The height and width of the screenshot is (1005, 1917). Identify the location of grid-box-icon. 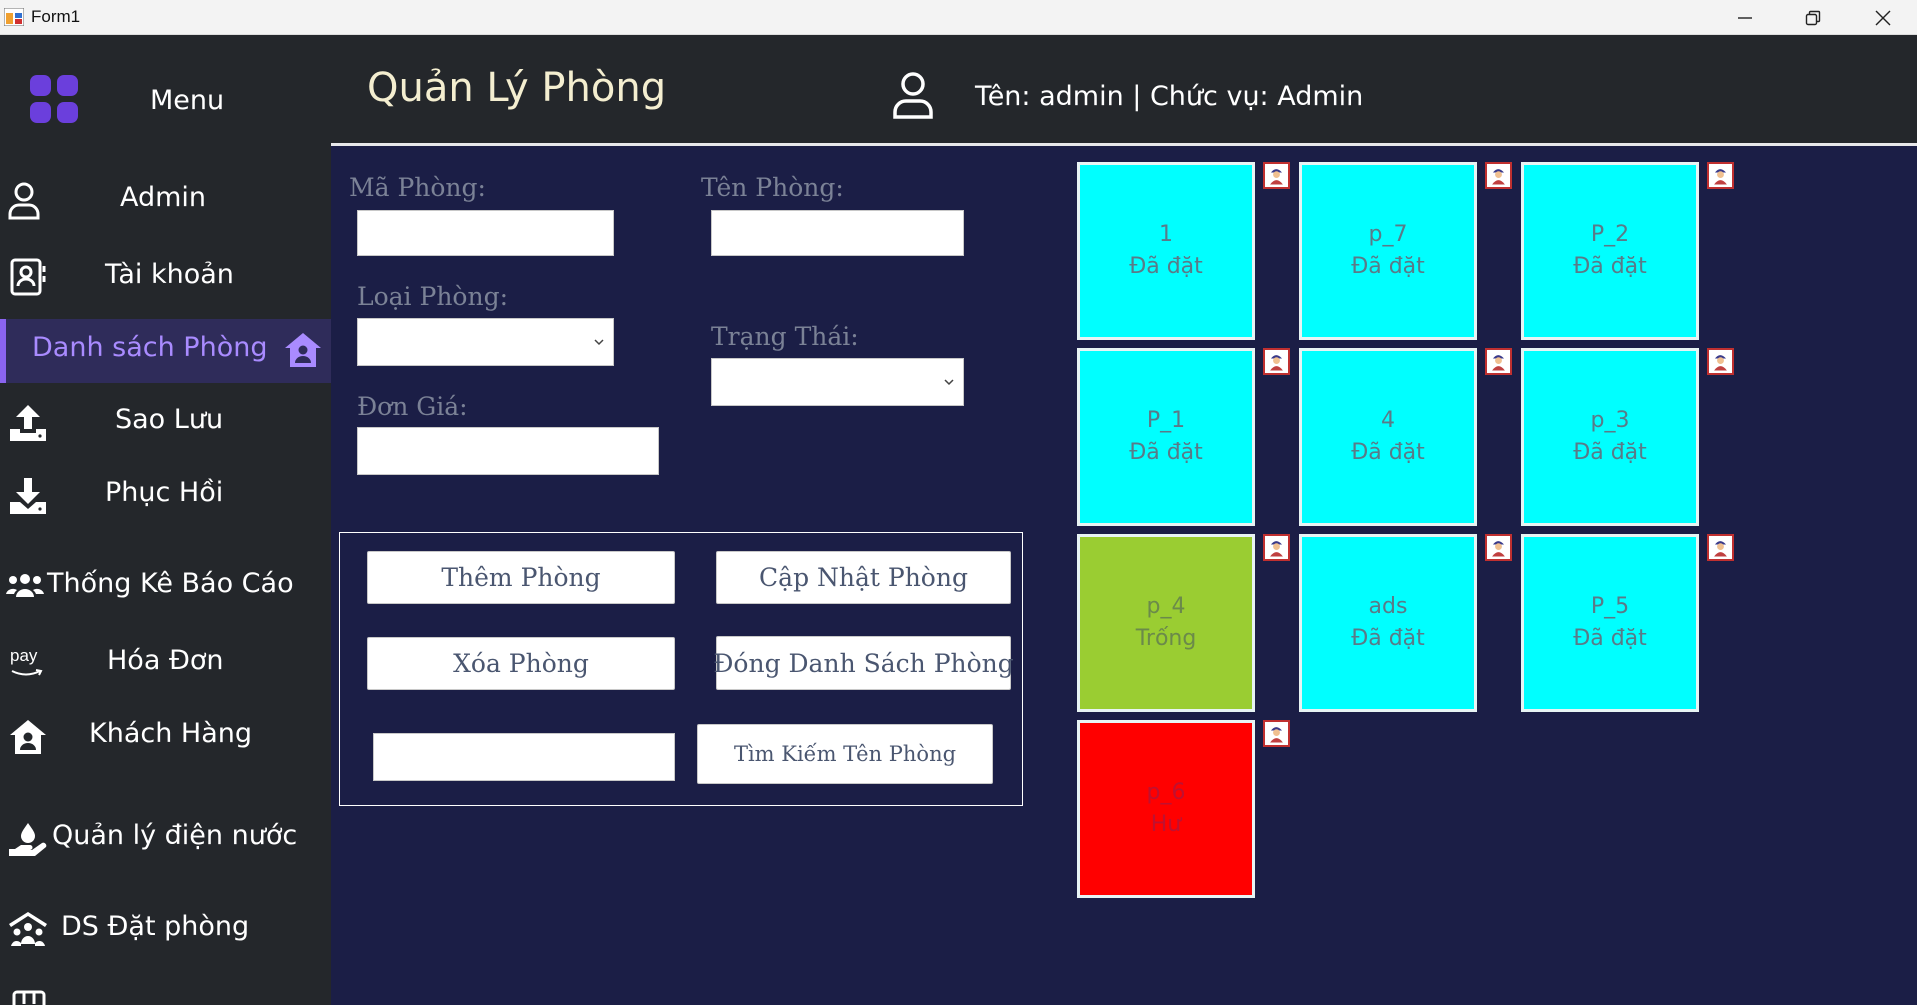
(29, 997).